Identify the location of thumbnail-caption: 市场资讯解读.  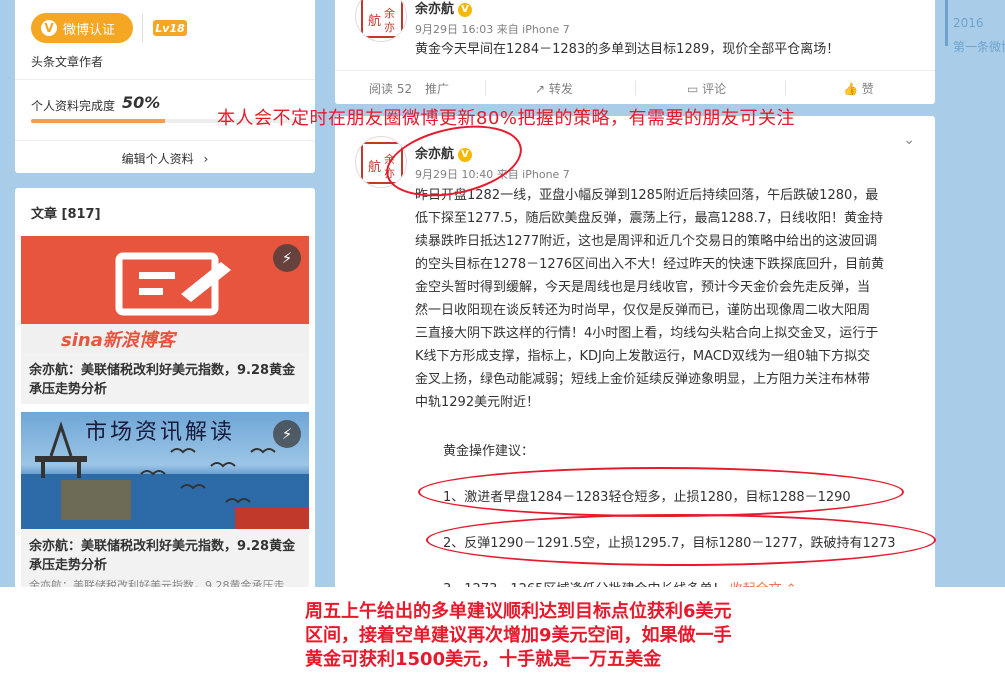
(160, 432).